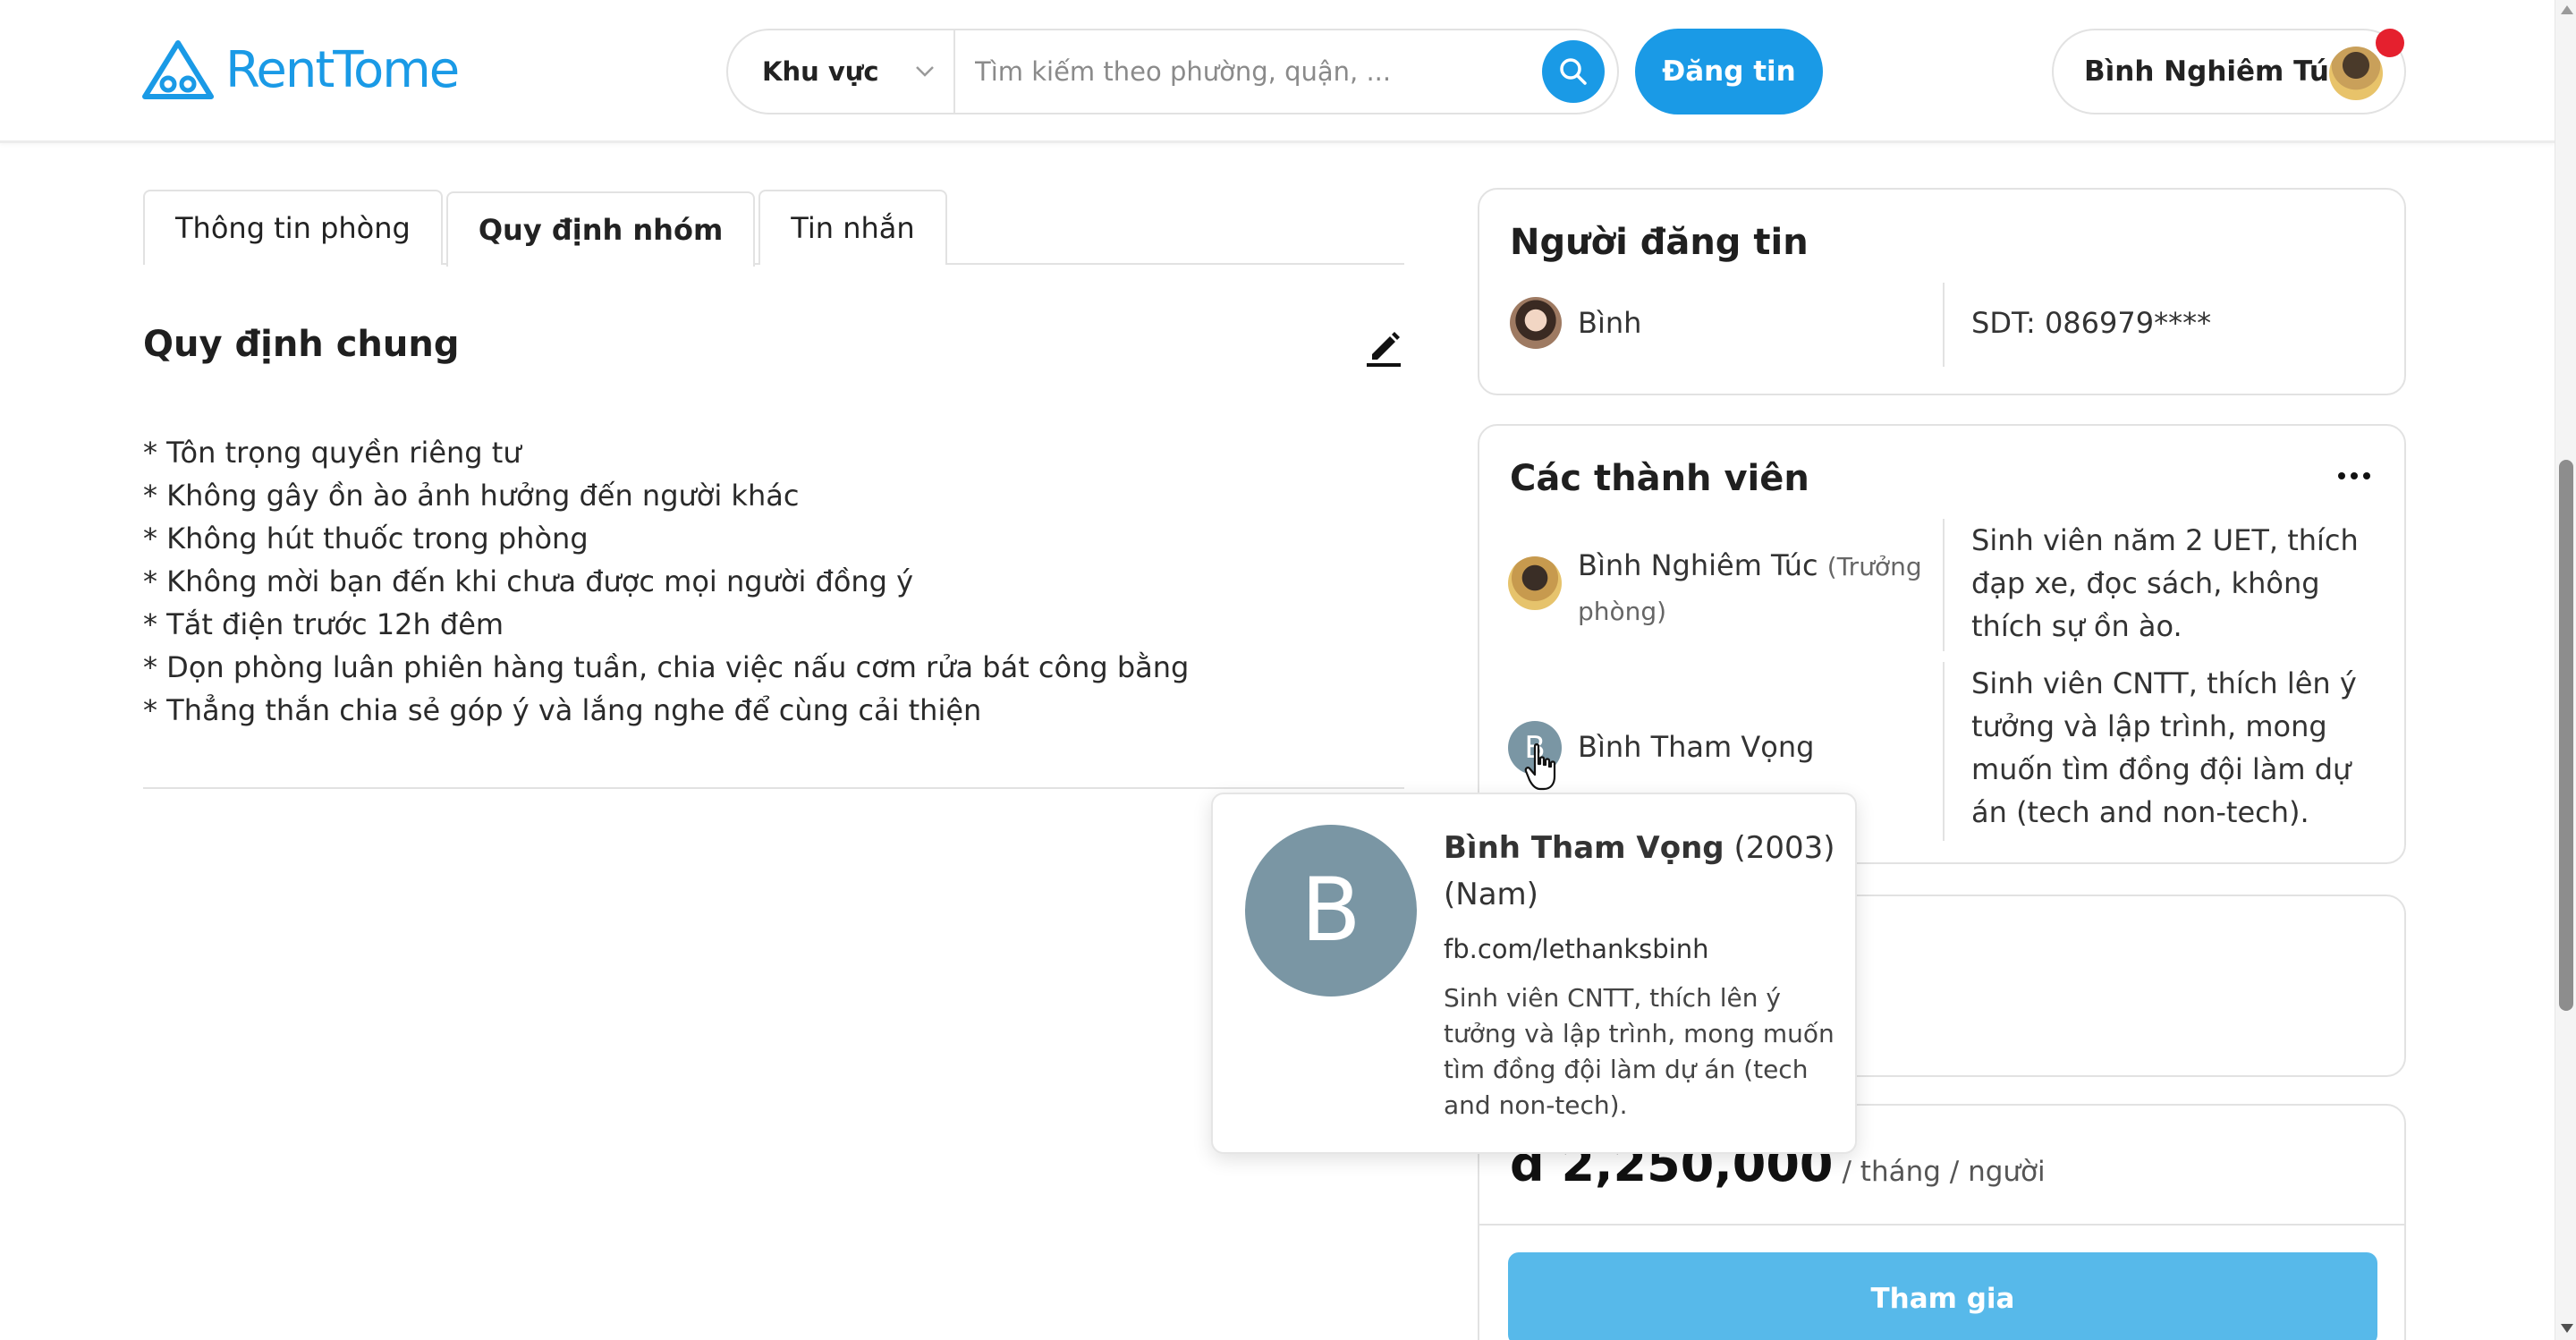  Describe the element at coordinates (1696, 747) in the screenshot. I see `member-name: Bình Tham Vọng` at that location.